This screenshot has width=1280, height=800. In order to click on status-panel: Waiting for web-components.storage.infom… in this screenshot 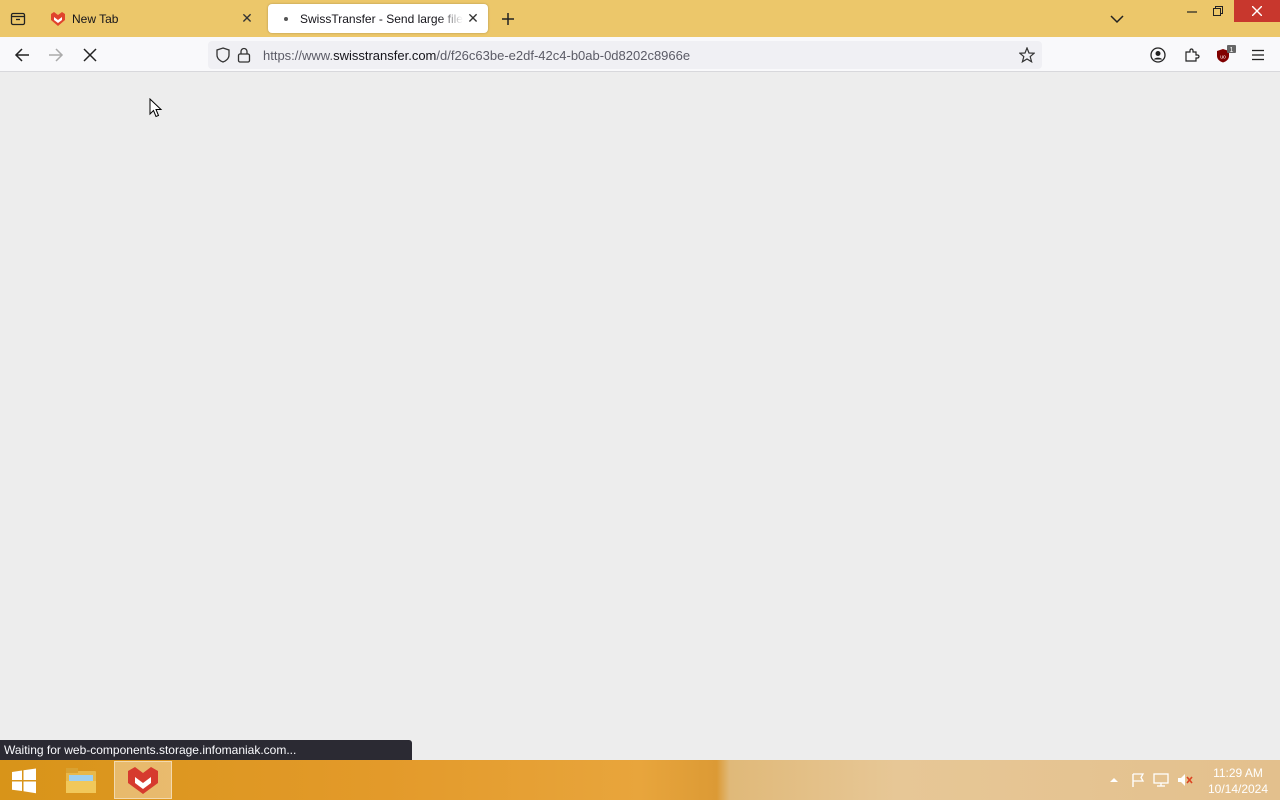, I will do `click(206, 750)`.